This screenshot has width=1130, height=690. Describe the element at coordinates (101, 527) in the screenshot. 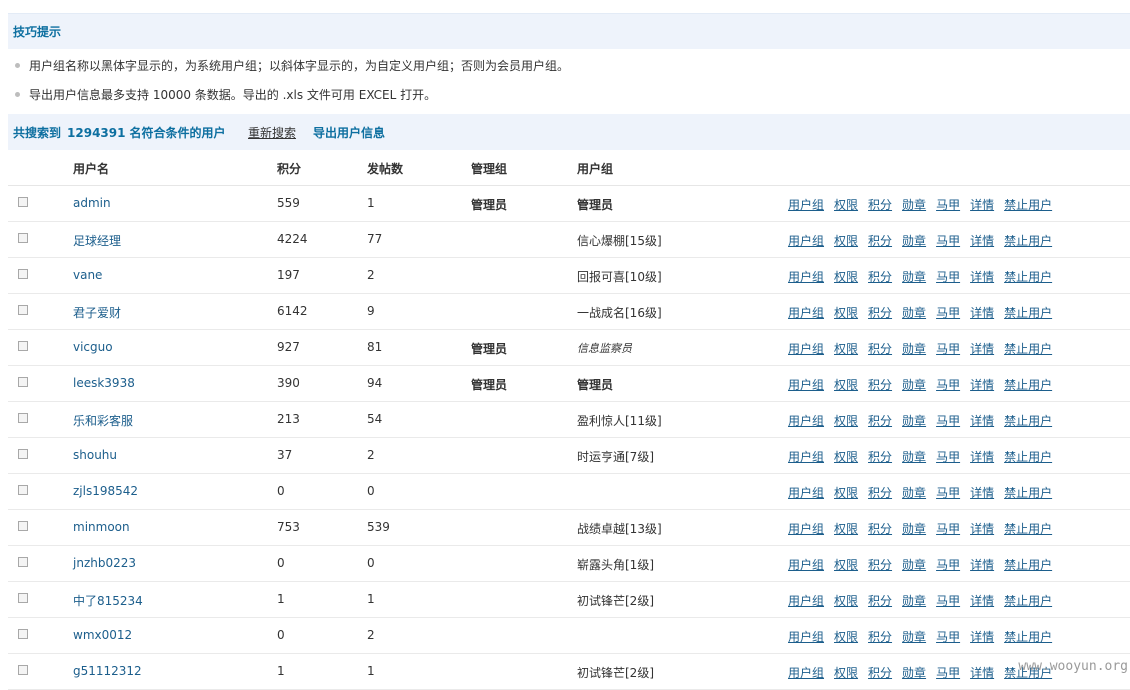

I see `username-link: minmoon` at that location.